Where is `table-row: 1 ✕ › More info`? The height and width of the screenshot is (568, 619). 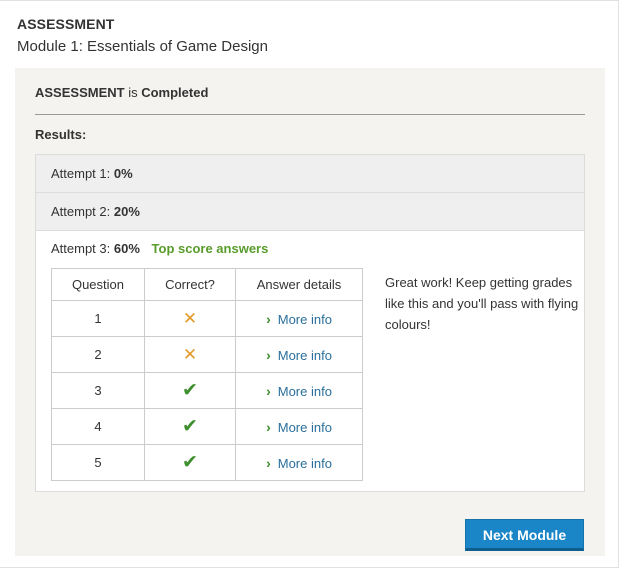 table-row: 1 ✕ › More info is located at coordinates (207, 318).